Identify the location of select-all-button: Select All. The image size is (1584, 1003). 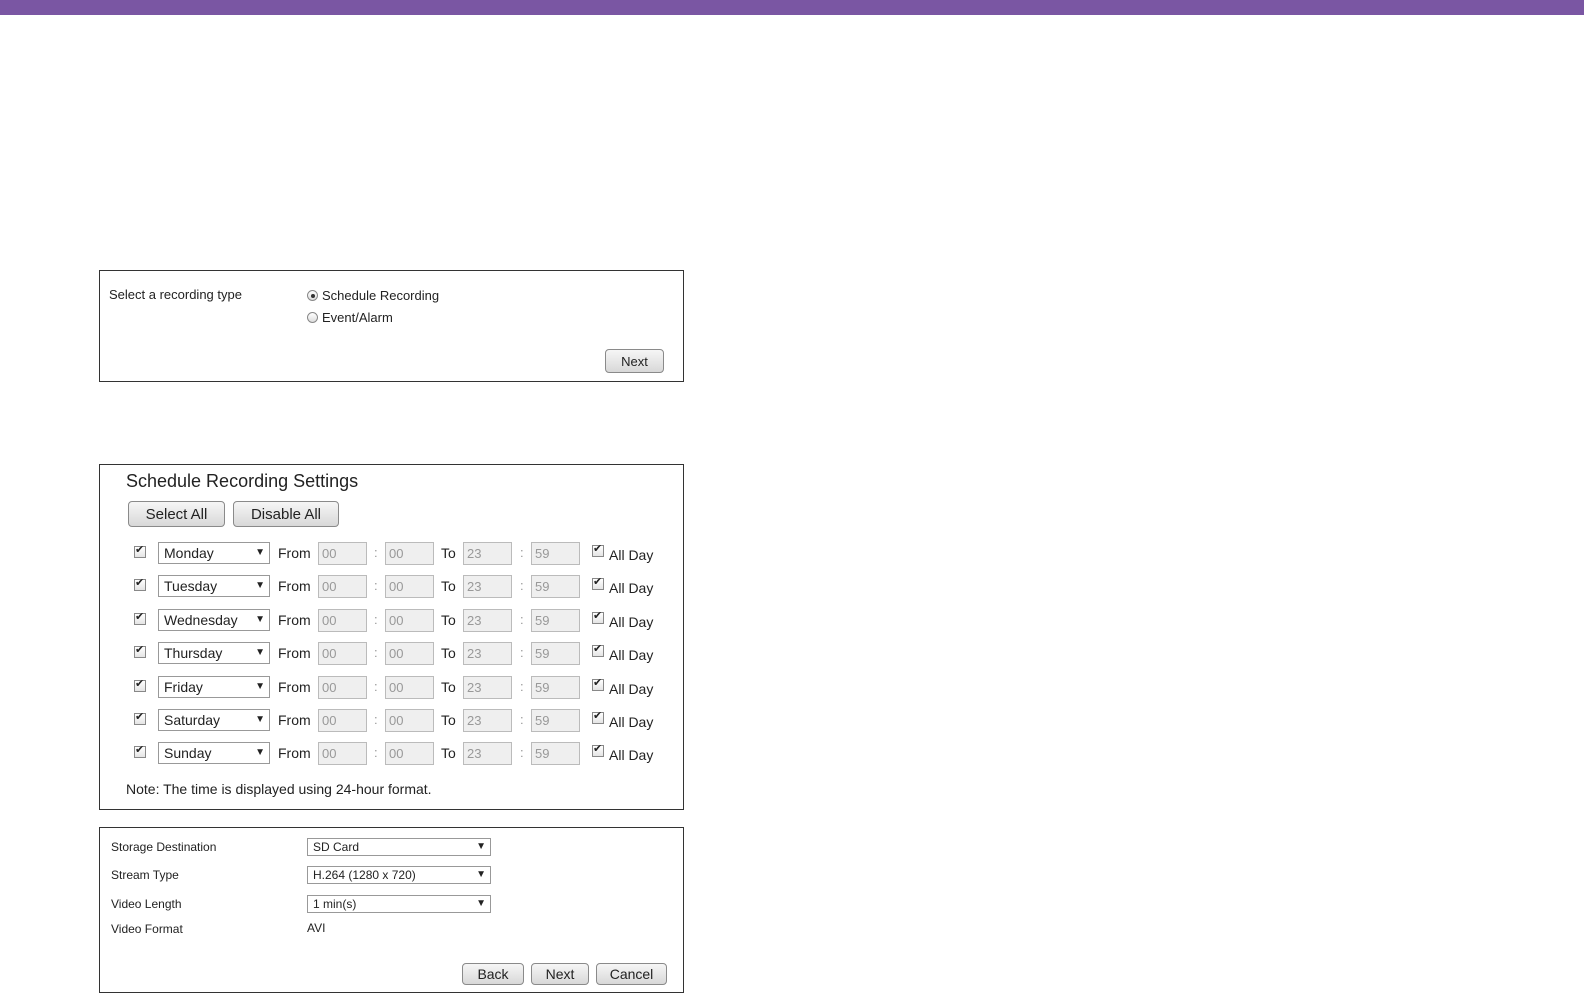
(176, 514).